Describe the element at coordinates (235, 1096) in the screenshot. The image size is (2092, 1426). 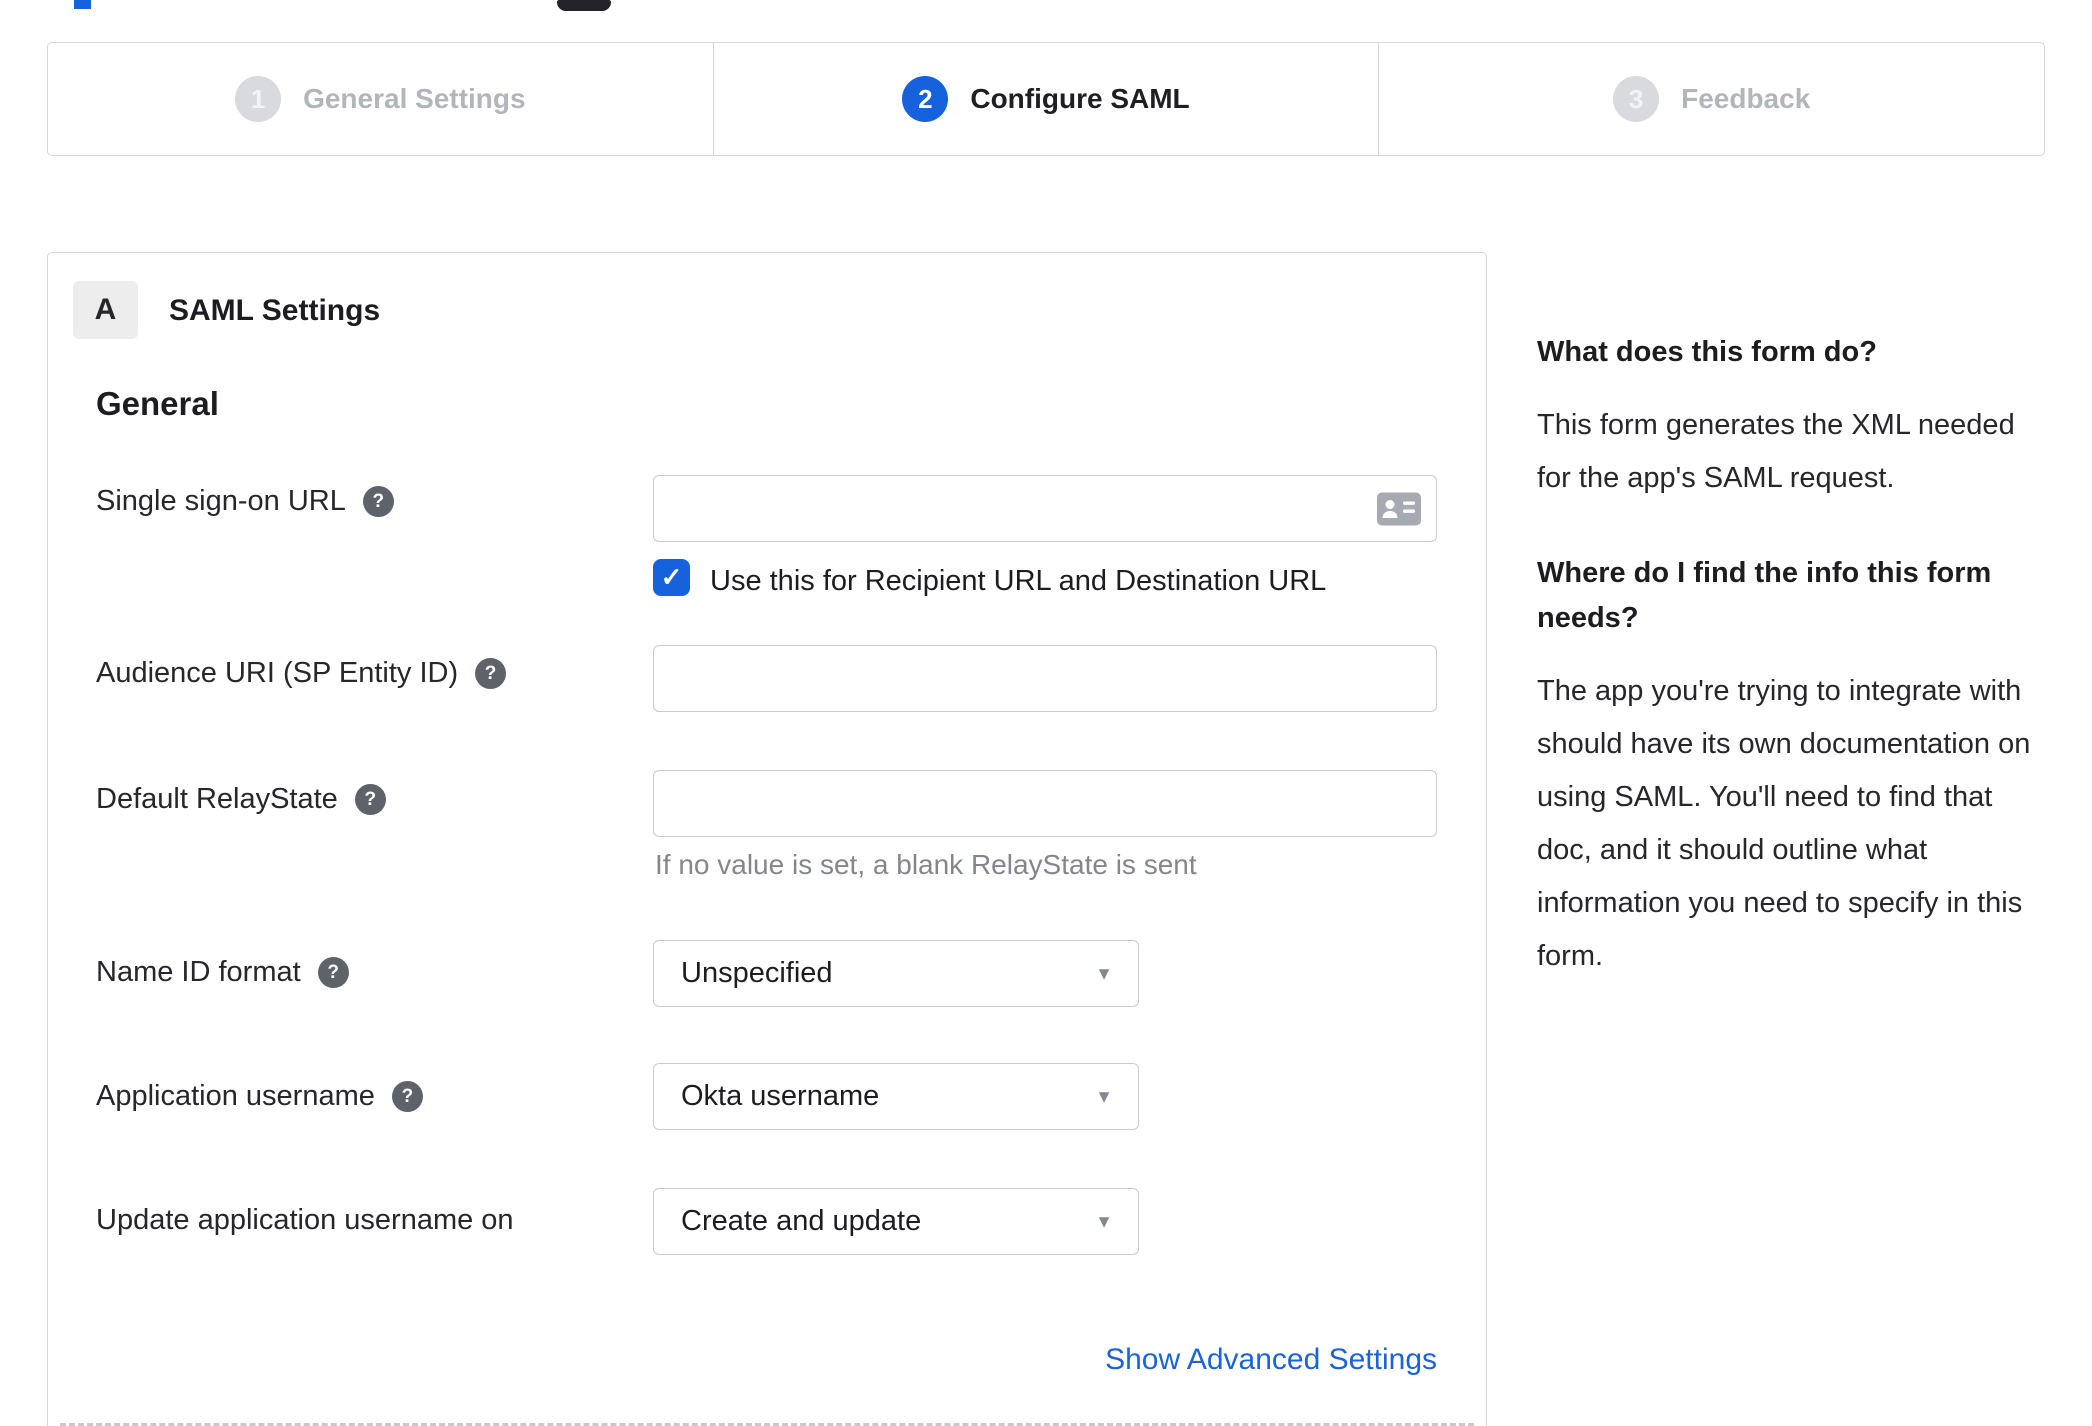
I see `application-username-label-text: Application username` at that location.